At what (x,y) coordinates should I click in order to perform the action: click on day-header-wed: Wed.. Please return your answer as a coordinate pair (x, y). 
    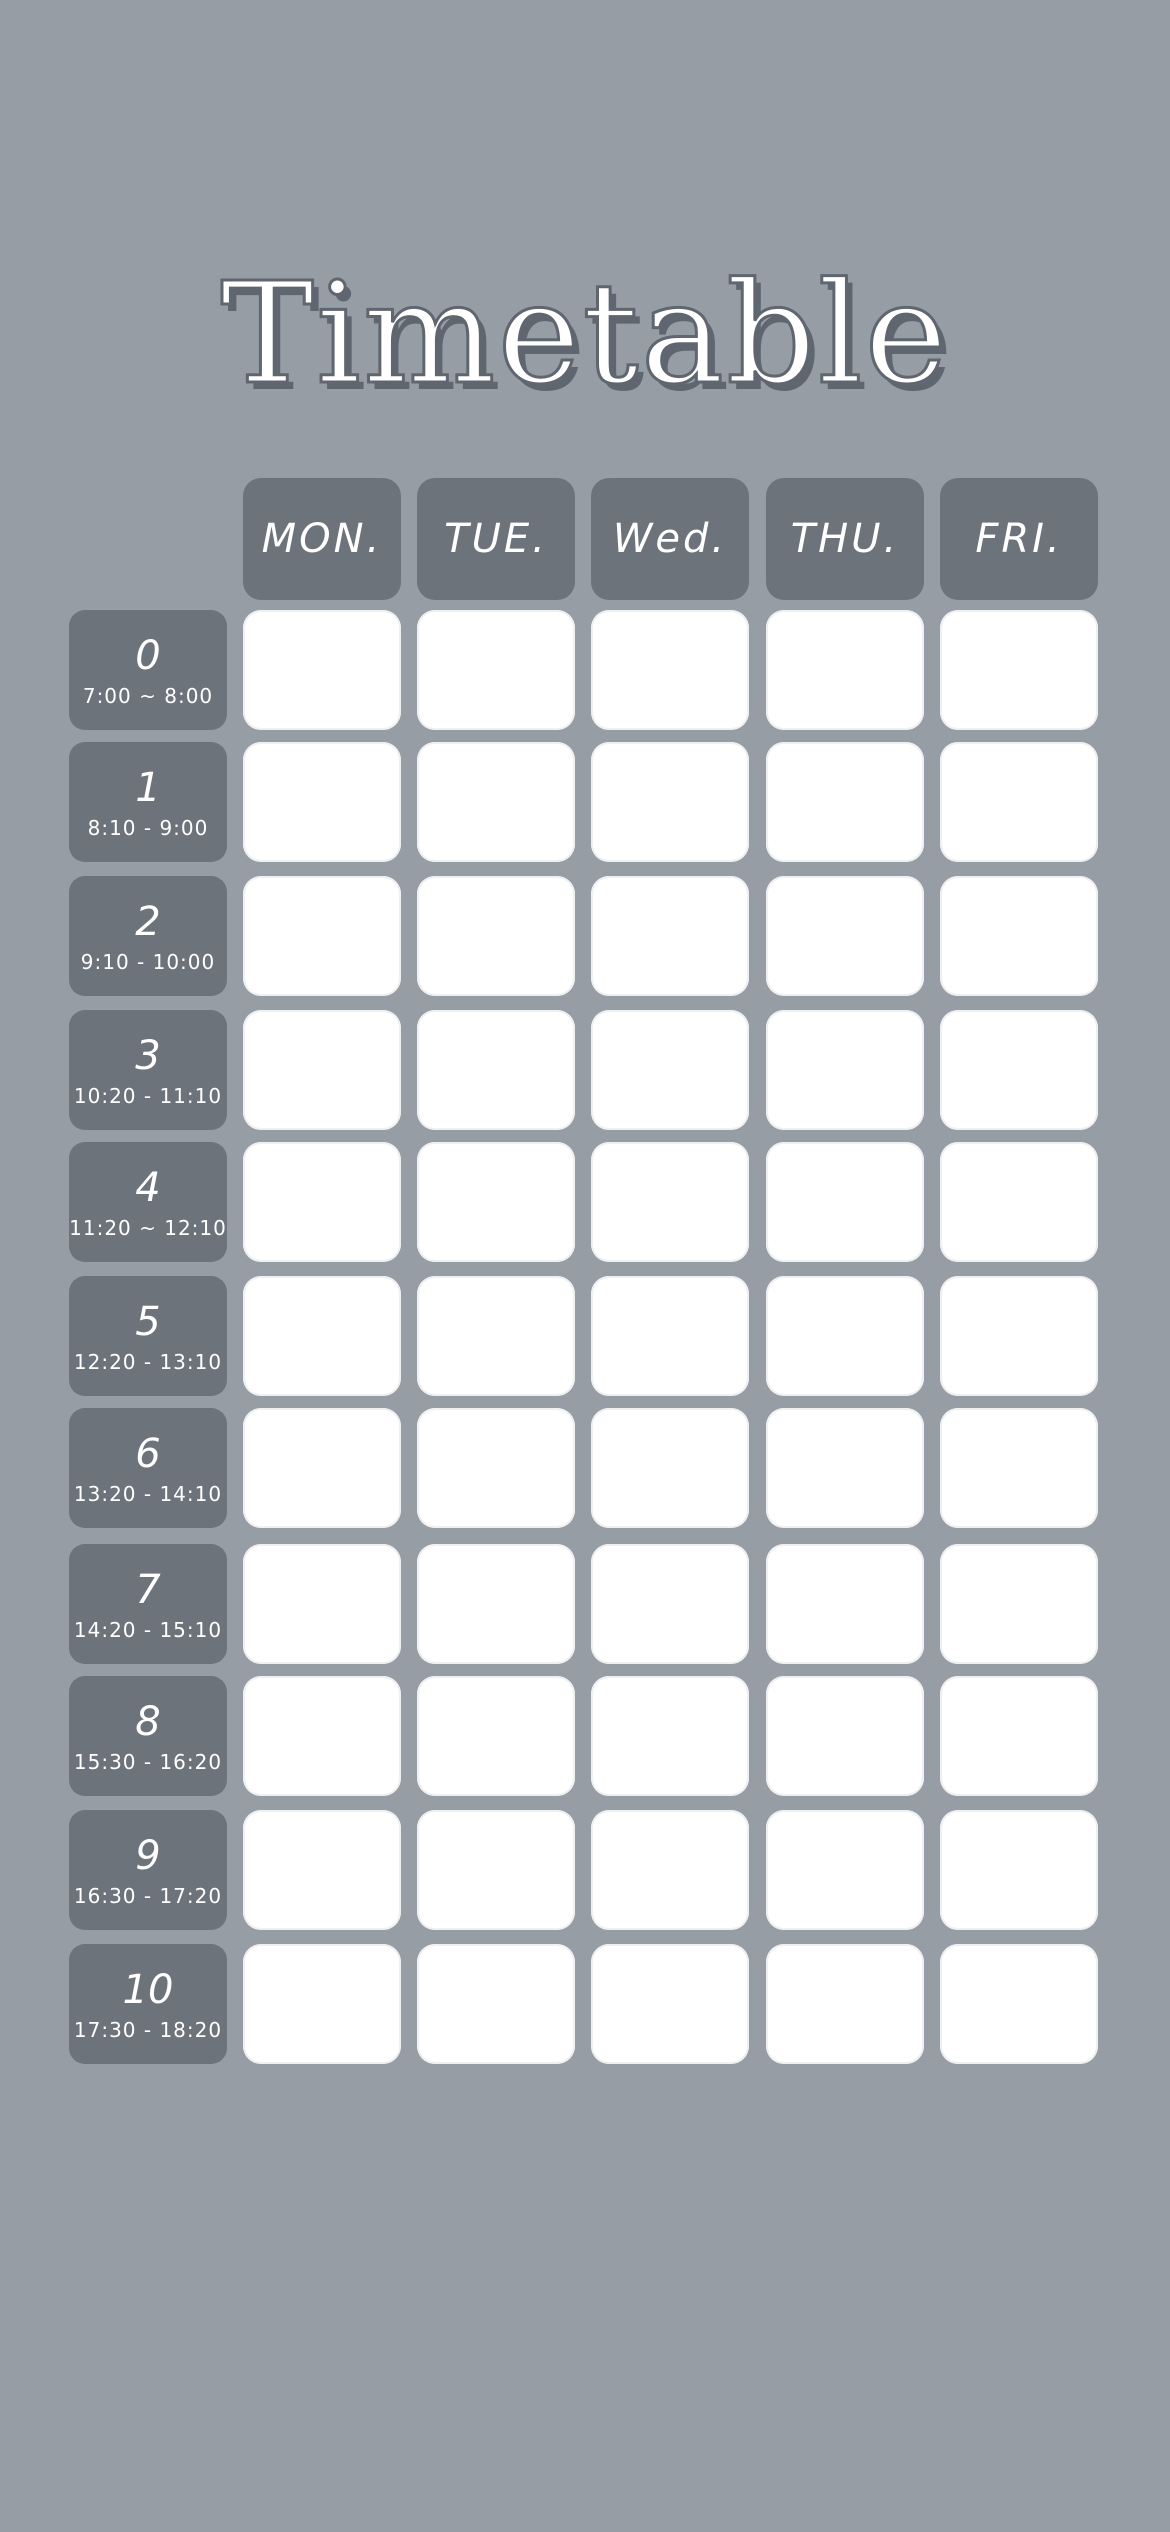
    Looking at the image, I should click on (670, 539).